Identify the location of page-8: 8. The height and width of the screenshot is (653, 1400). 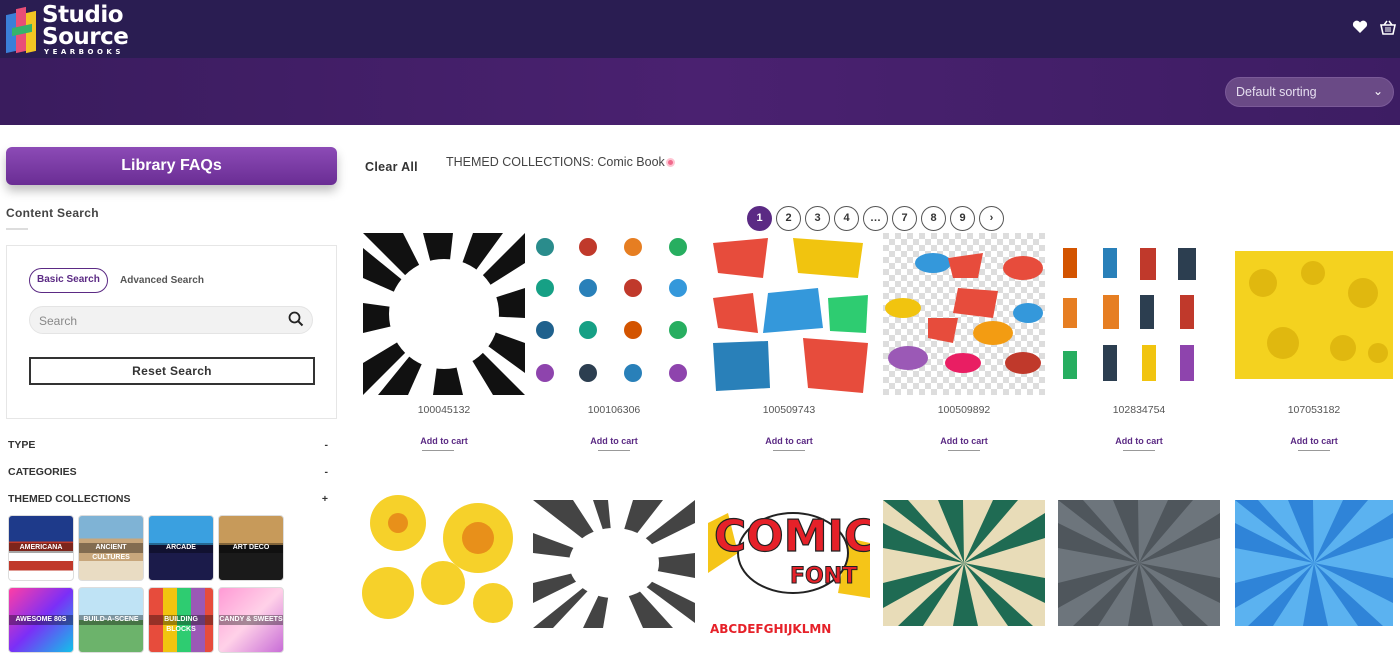
(933, 218).